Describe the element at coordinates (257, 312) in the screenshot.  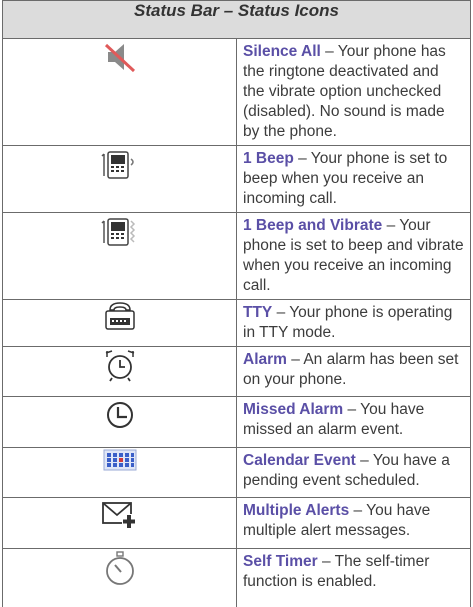
I see `row-term: TTY` at that location.